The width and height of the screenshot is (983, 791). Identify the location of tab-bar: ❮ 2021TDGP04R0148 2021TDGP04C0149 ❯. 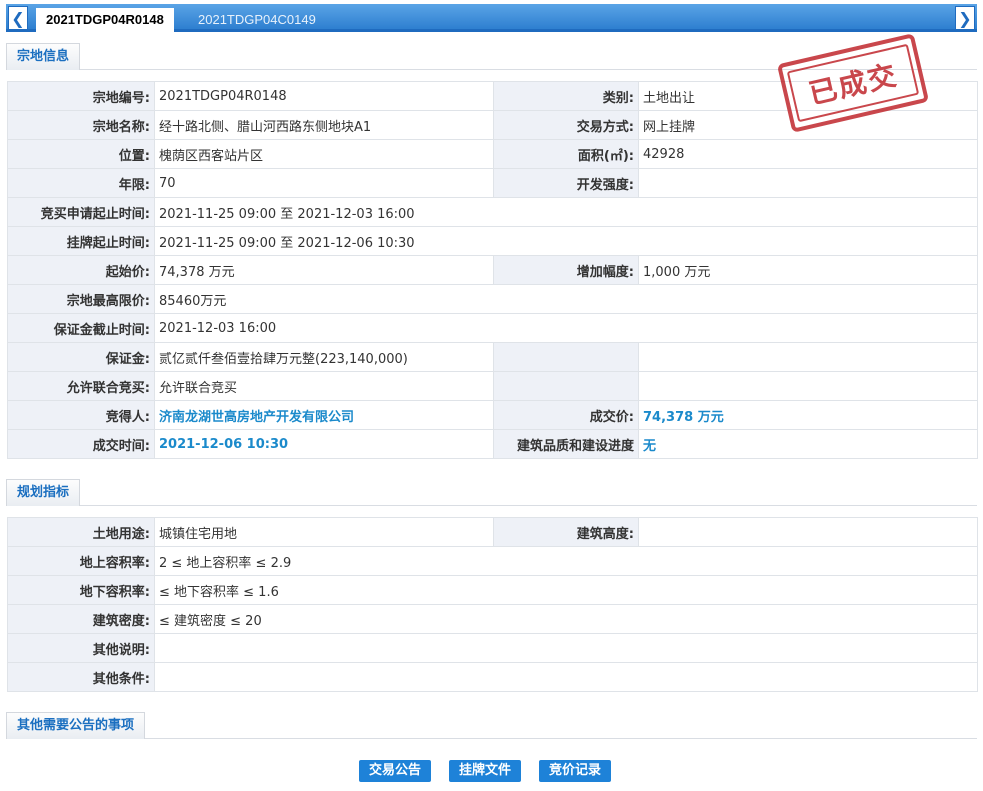
(491, 18).